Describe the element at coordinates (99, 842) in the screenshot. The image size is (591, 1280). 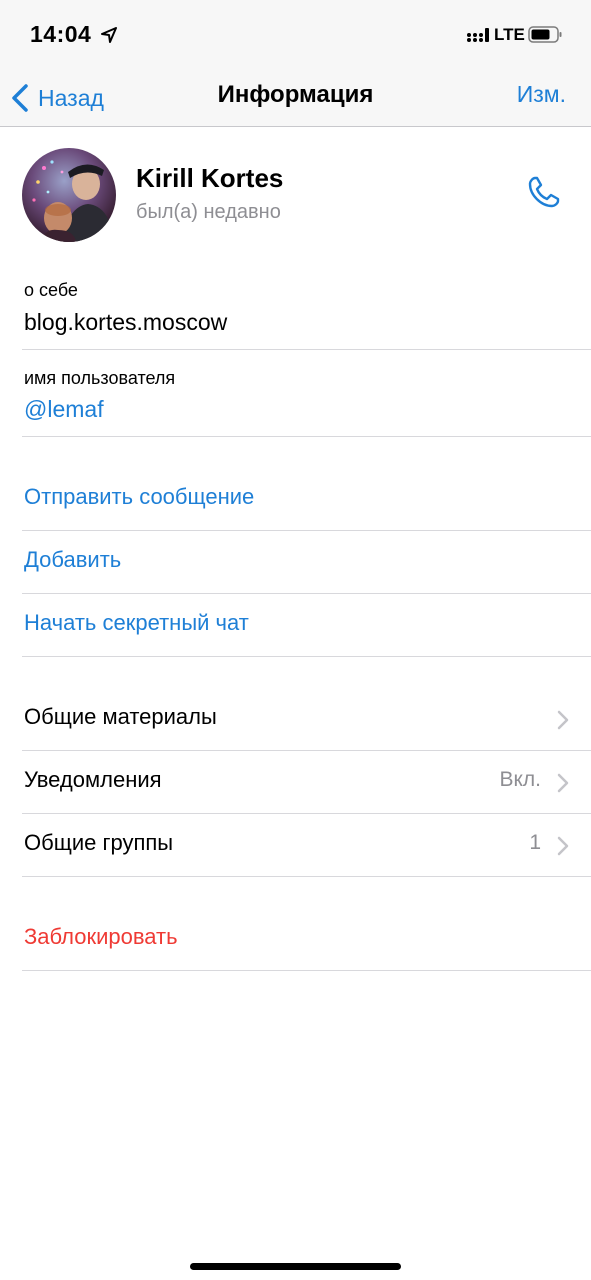
I see `common-groups-label: Общие группы` at that location.